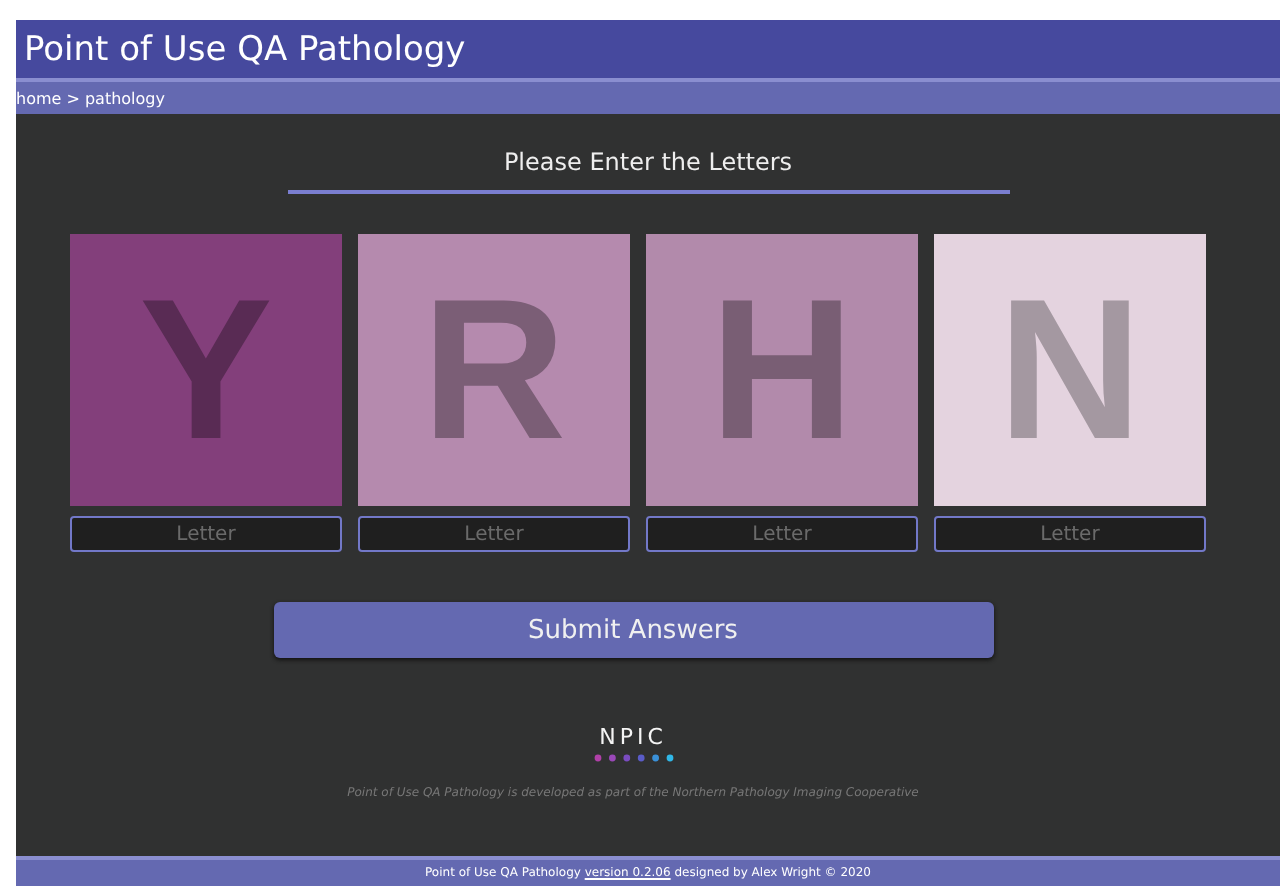 The image size is (1284, 886). I want to click on heading: Please Enter the Letters, so click(648, 162).